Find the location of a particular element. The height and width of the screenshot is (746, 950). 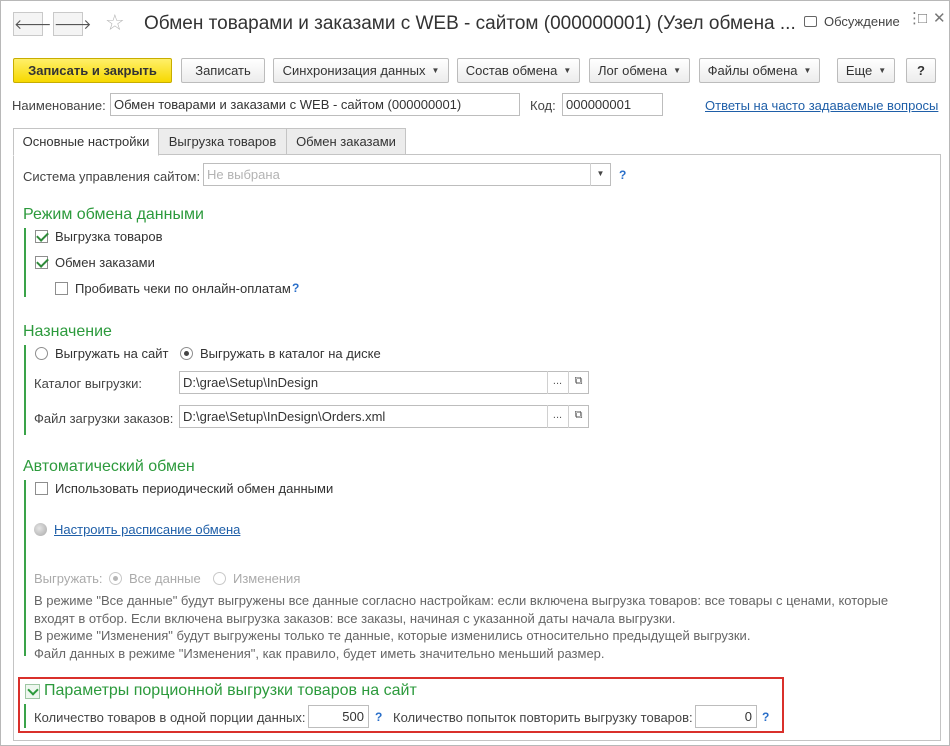

faq-link: Ответы на часто задаваемые вопросы is located at coordinates (821, 105).